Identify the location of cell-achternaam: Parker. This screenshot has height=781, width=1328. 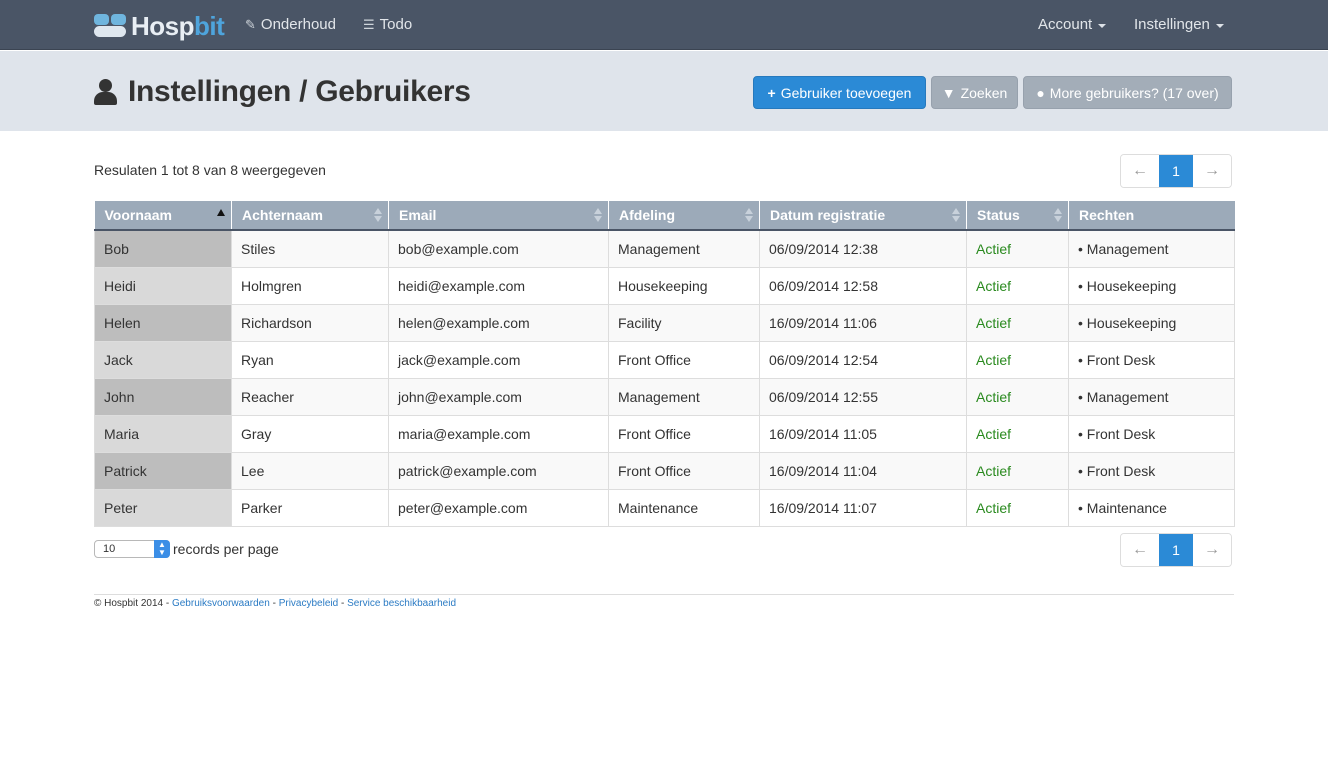
(310, 508).